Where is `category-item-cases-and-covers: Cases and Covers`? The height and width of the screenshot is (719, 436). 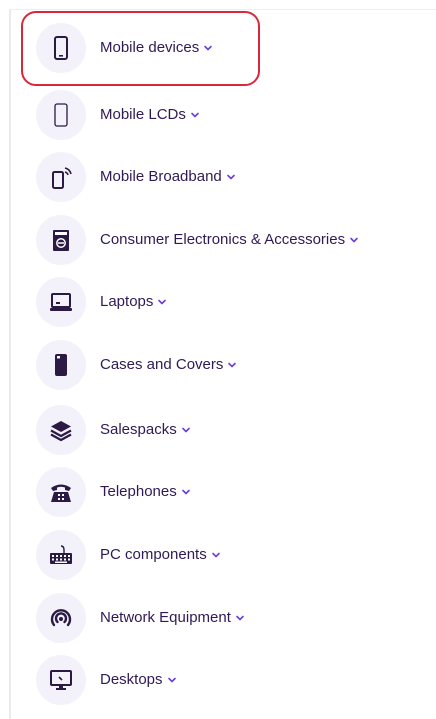
category-item-cases-and-covers: Cases and Covers is located at coordinates (136, 365).